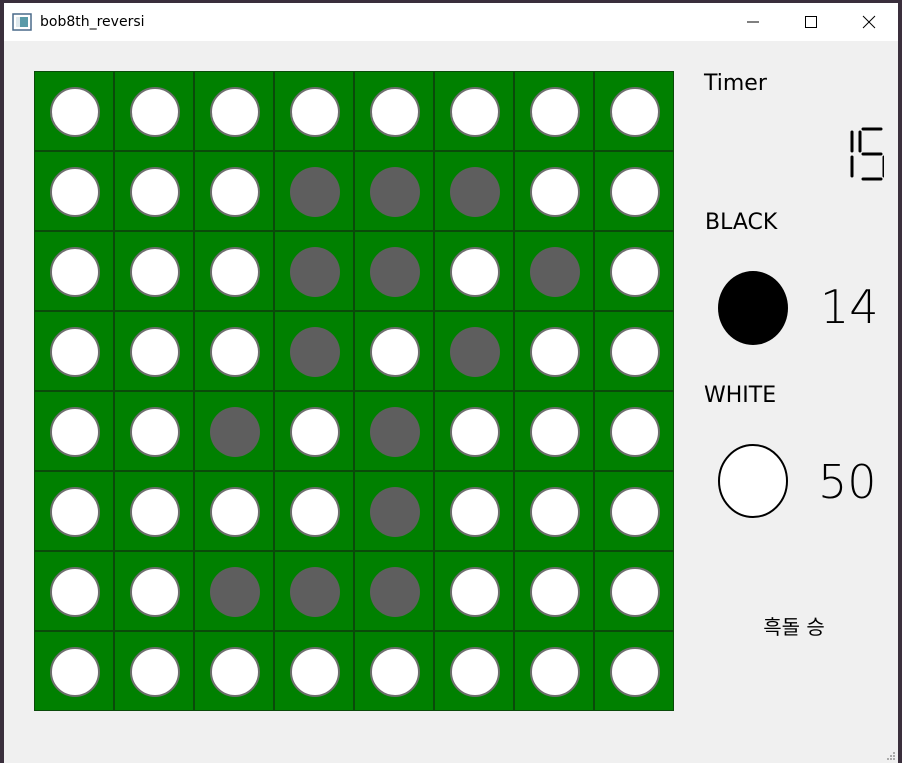 The width and height of the screenshot is (902, 763). I want to click on close-button, so click(869, 22).